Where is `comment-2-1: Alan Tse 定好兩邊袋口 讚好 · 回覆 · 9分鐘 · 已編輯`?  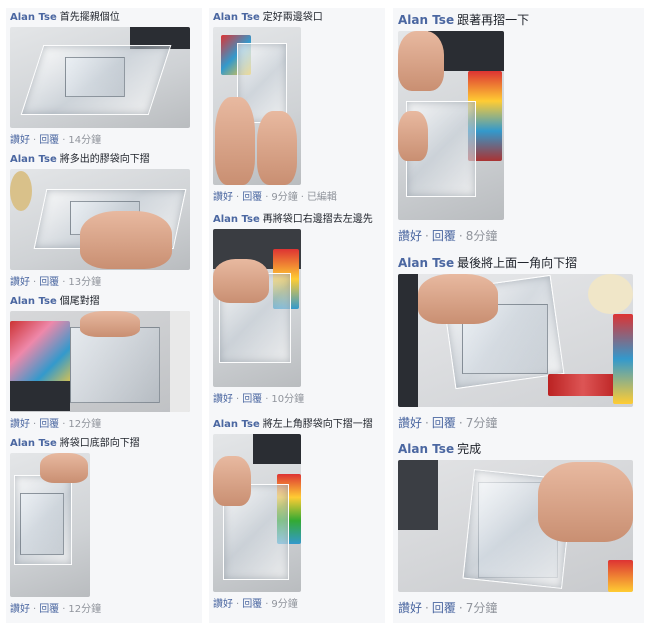 comment-2-1: Alan Tse 定好兩邊袋口 讚好 · 回覆 · 9分鐘 · 已編輯 is located at coordinates (275, 107).